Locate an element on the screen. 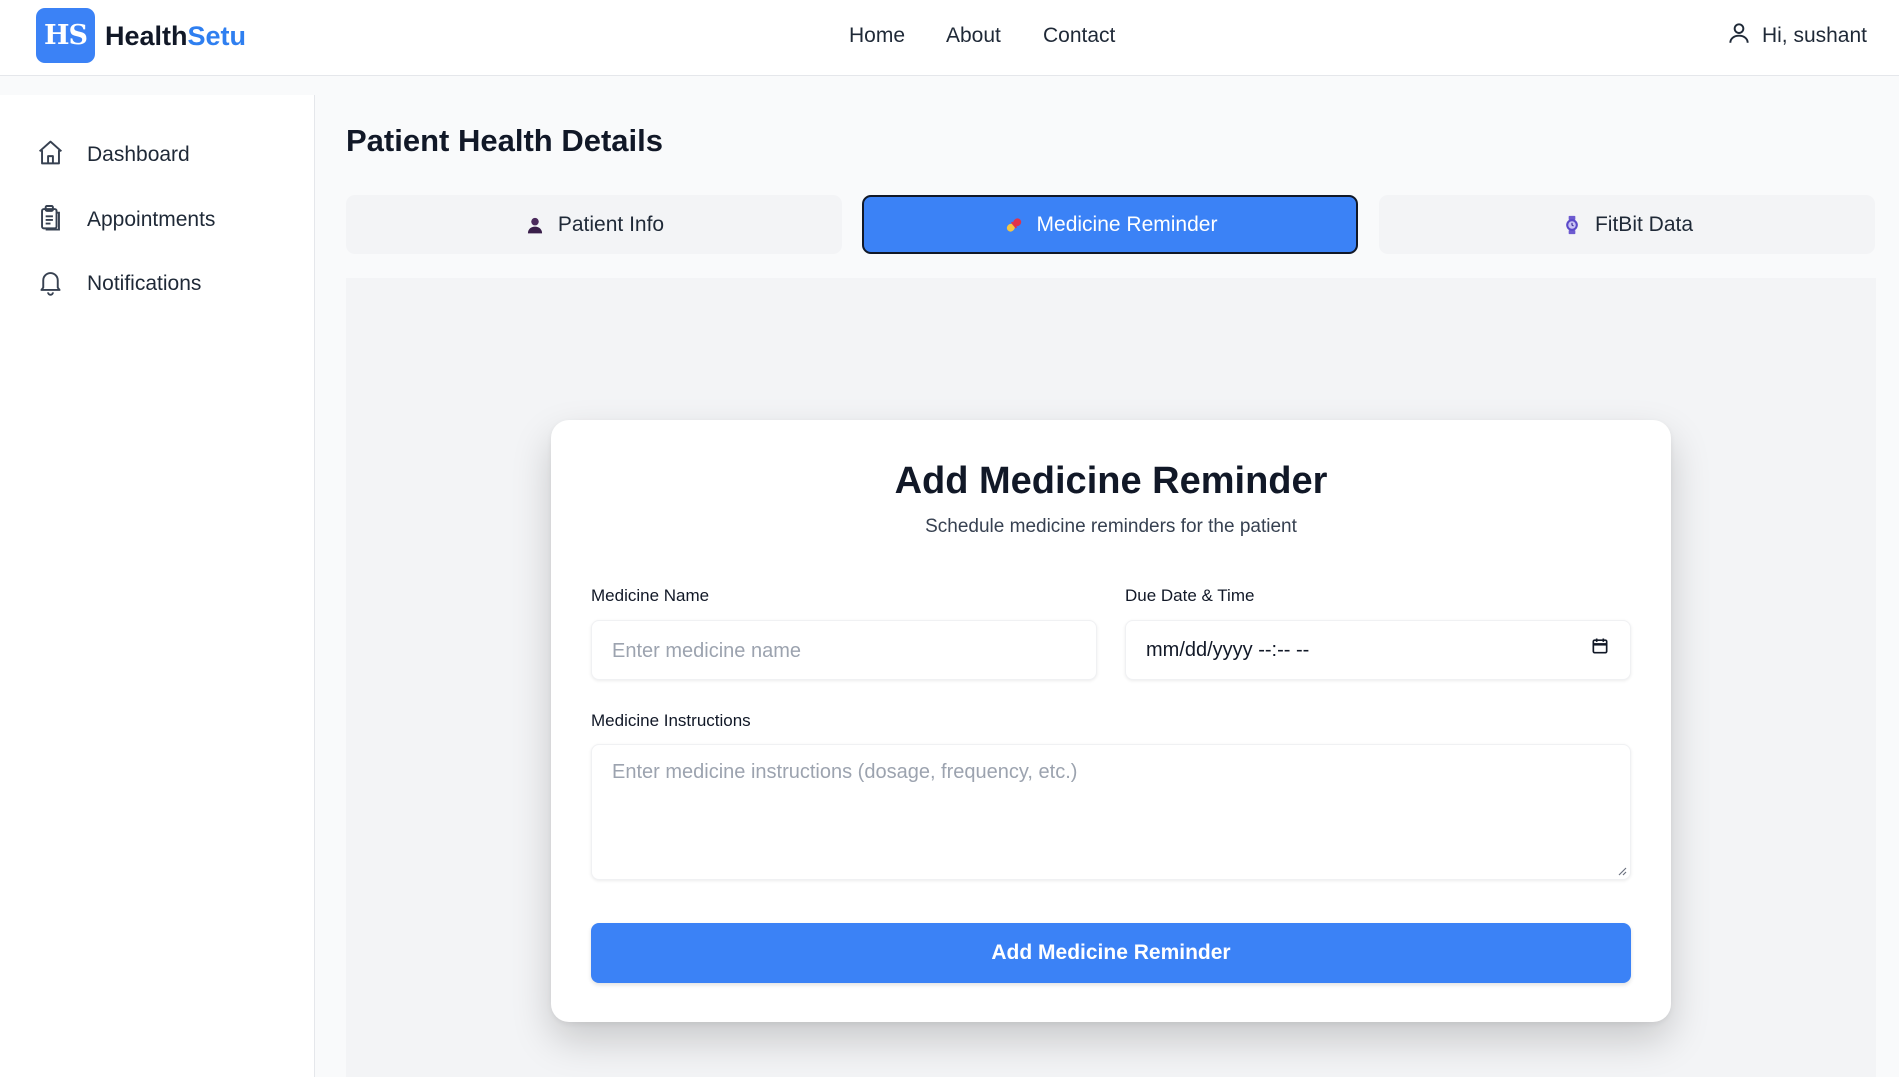  tab-label: FitBit Data is located at coordinates (1644, 224).